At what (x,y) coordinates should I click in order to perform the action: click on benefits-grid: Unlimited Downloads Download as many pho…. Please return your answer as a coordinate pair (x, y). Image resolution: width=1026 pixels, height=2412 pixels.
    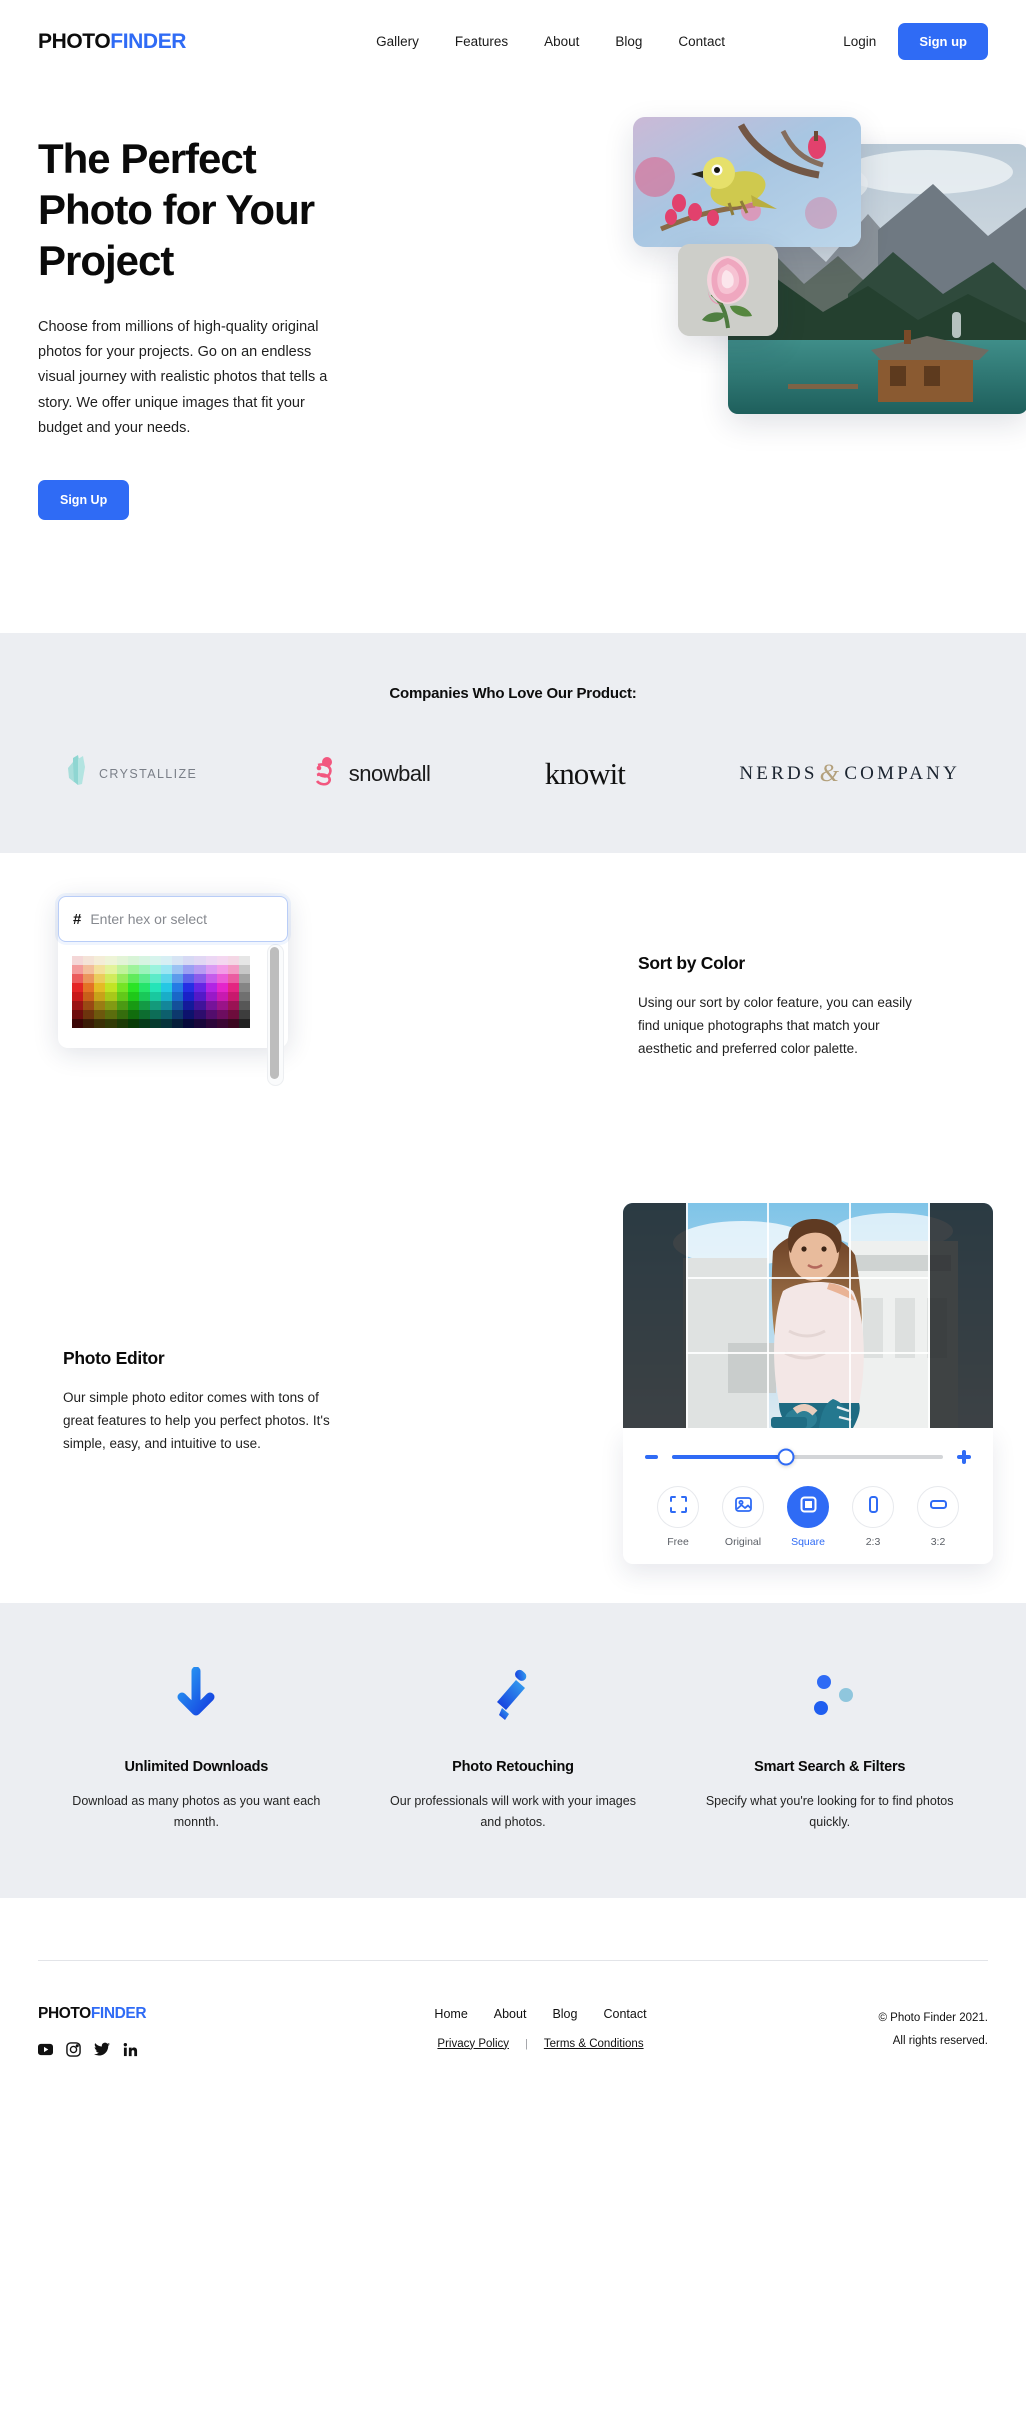
    Looking at the image, I should click on (513, 1748).